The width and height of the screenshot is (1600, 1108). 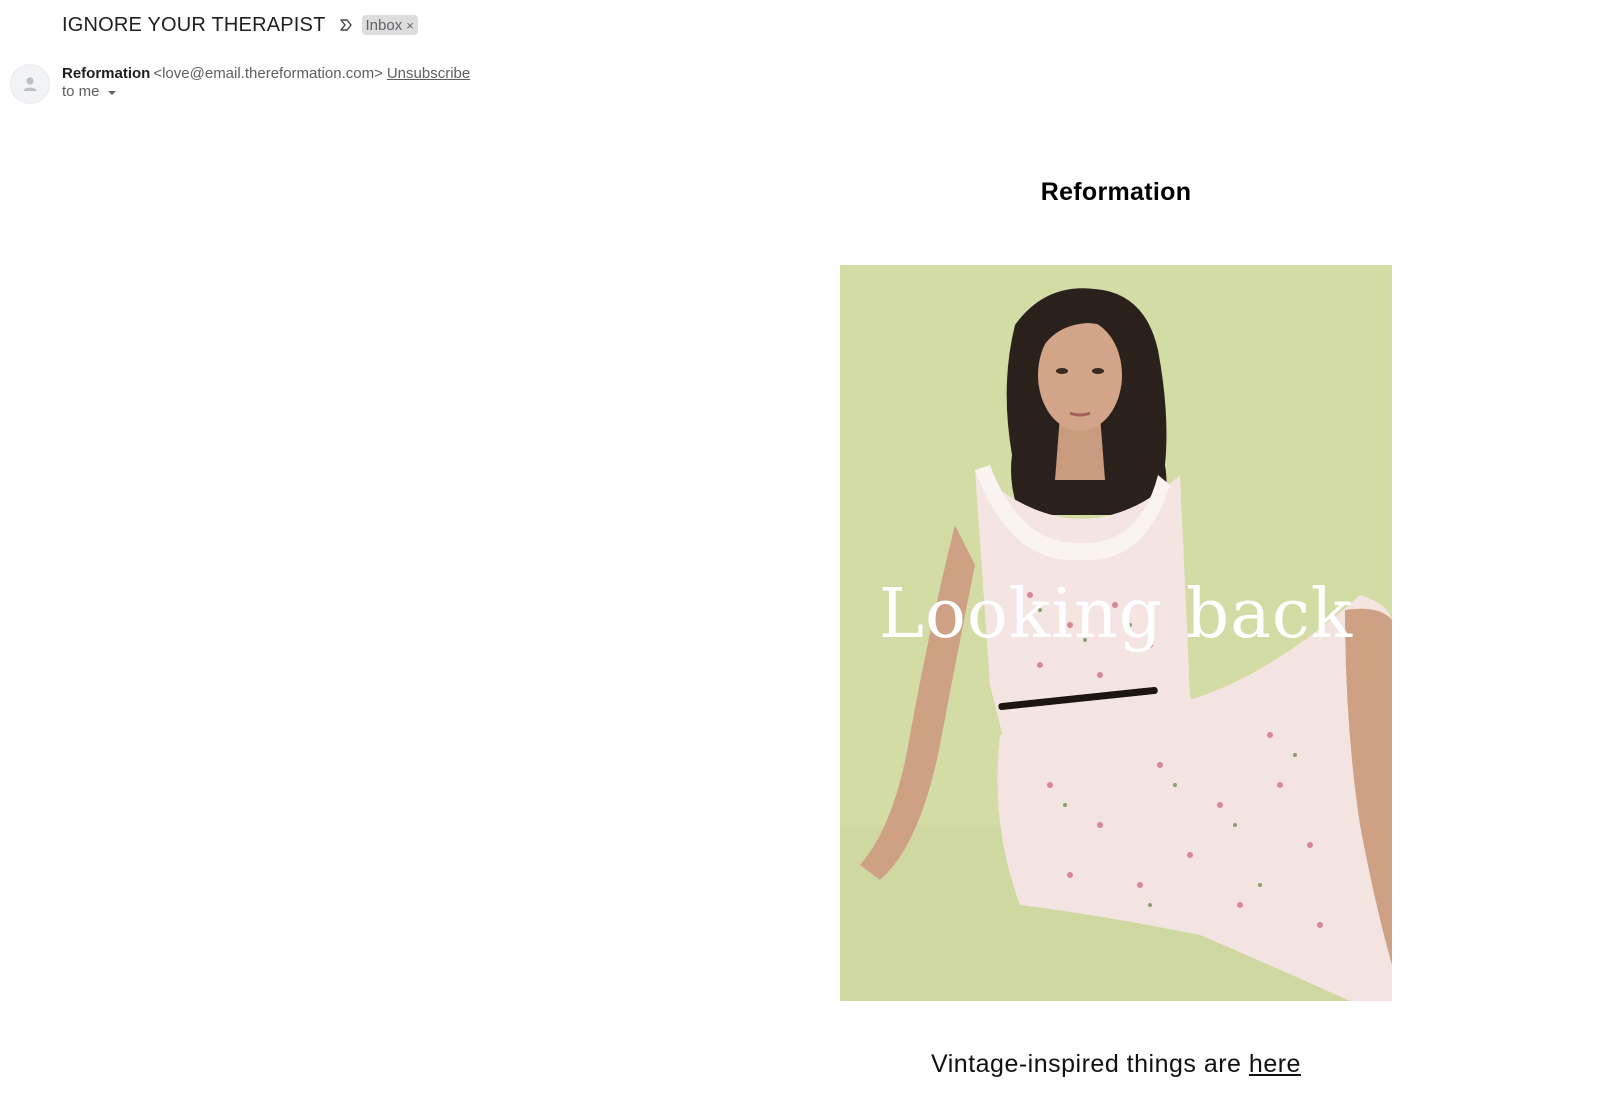 What do you see at coordinates (428, 73) in the screenshot?
I see `unsubscribe-link: Unsubscribe` at bounding box center [428, 73].